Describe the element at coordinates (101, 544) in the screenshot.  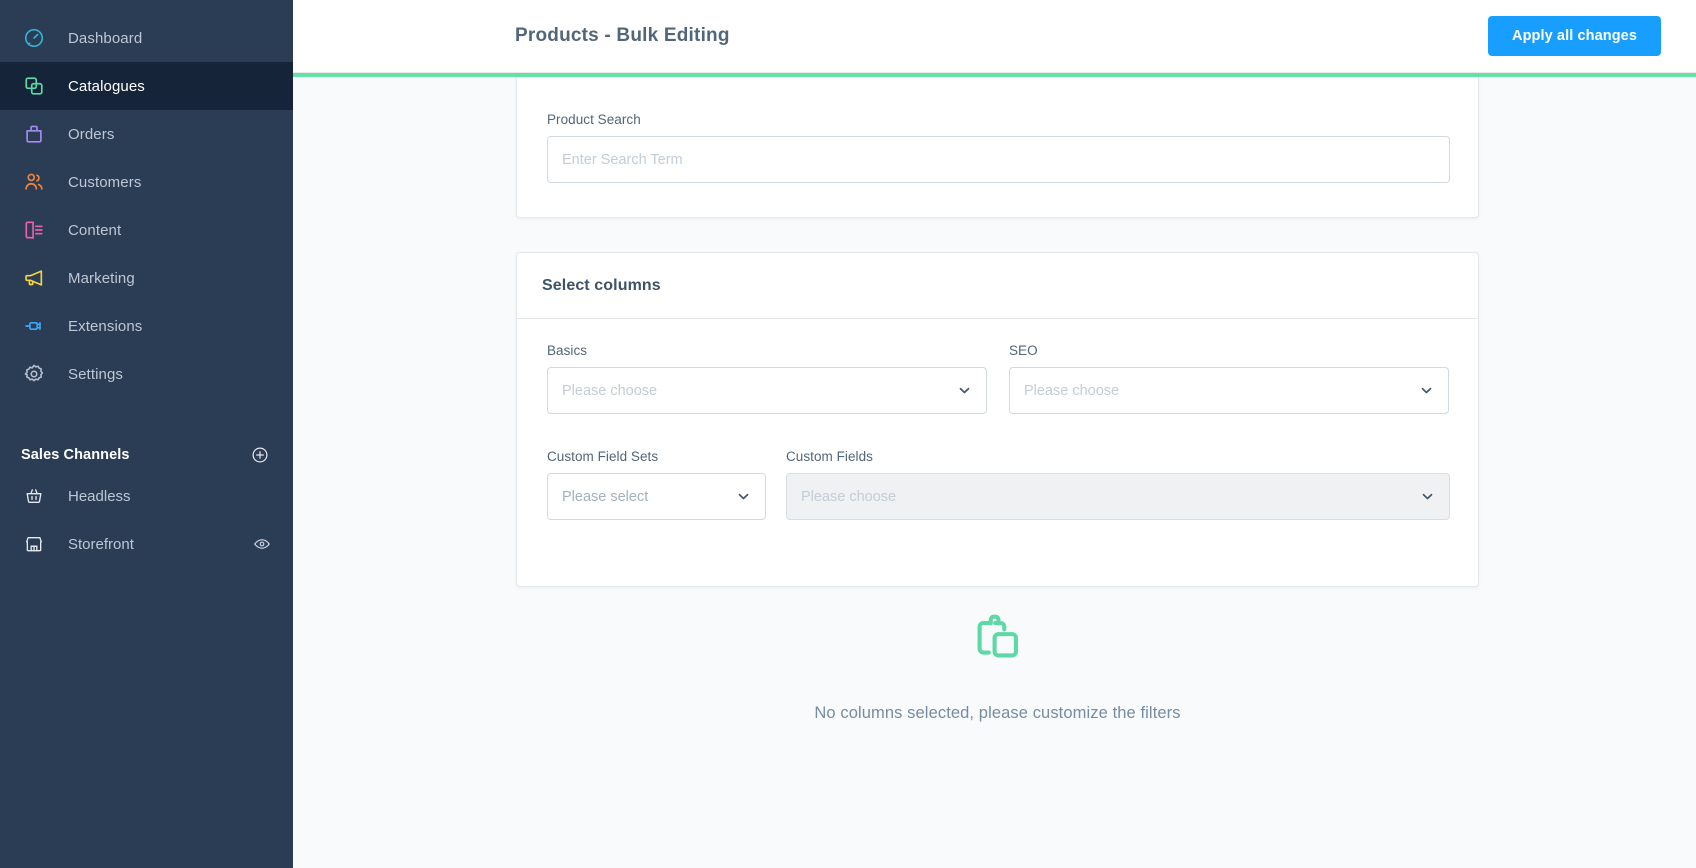
I see `sales-channel-label: Storefront` at that location.